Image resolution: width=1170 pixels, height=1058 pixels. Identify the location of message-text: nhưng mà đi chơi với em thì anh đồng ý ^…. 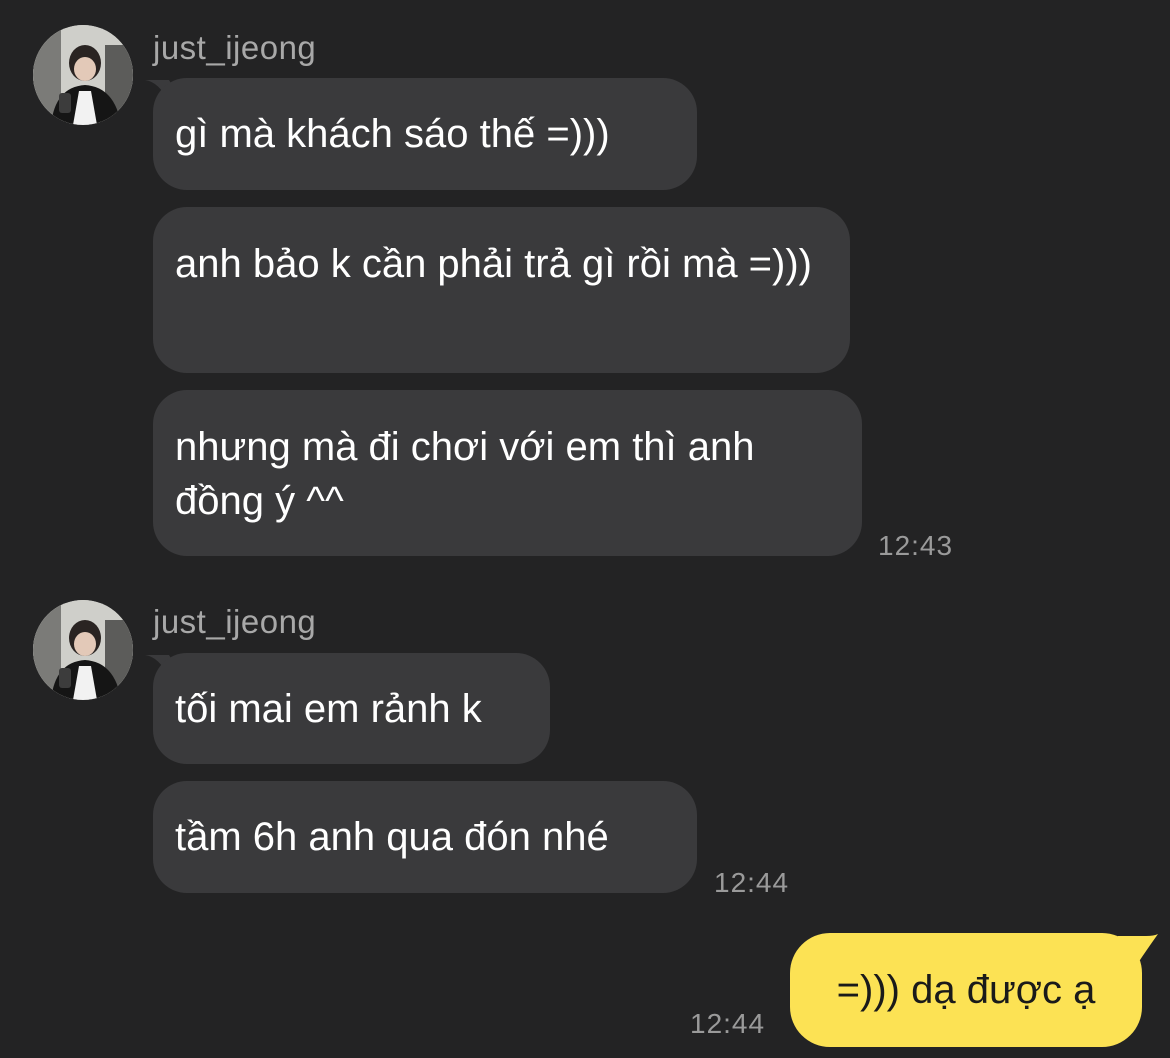
(465, 474).